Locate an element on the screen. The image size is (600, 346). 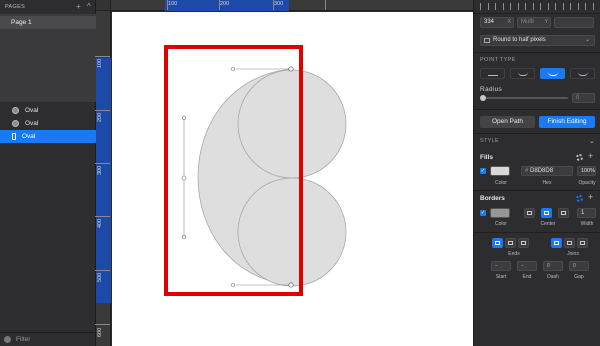
fill-hex-field: # D8D8D8 is located at coordinates (547, 171).